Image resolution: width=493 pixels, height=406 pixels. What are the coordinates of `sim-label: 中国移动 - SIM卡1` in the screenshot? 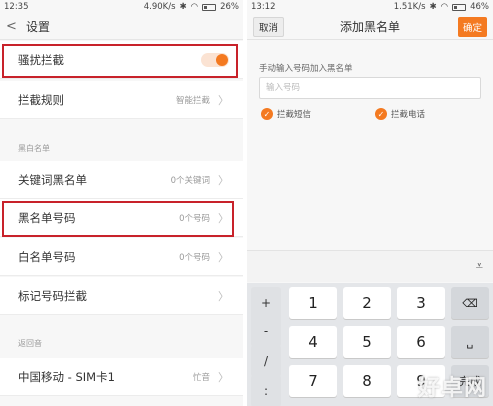 It's located at (66, 376).